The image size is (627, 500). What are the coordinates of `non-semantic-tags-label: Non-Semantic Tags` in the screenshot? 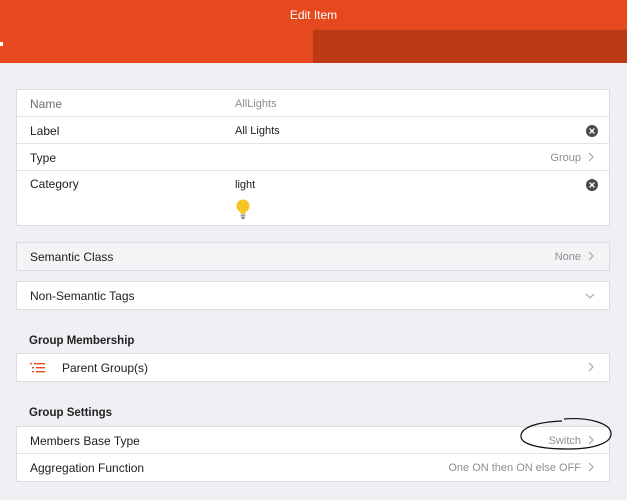 It's located at (82, 296).